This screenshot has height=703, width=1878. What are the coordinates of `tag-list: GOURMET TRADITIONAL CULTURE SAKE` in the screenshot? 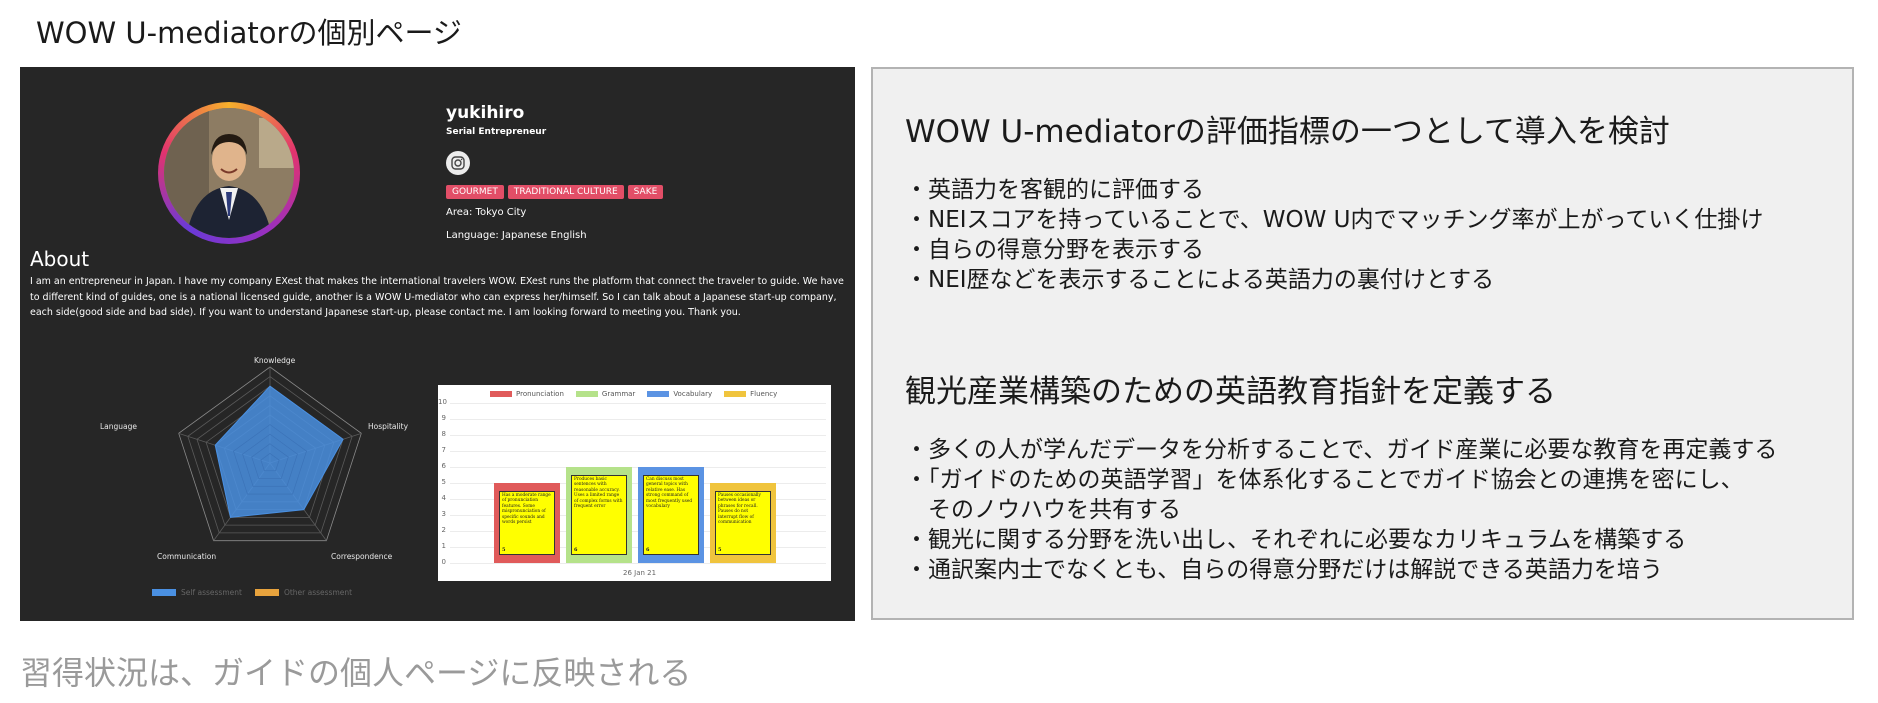 It's located at (555, 192).